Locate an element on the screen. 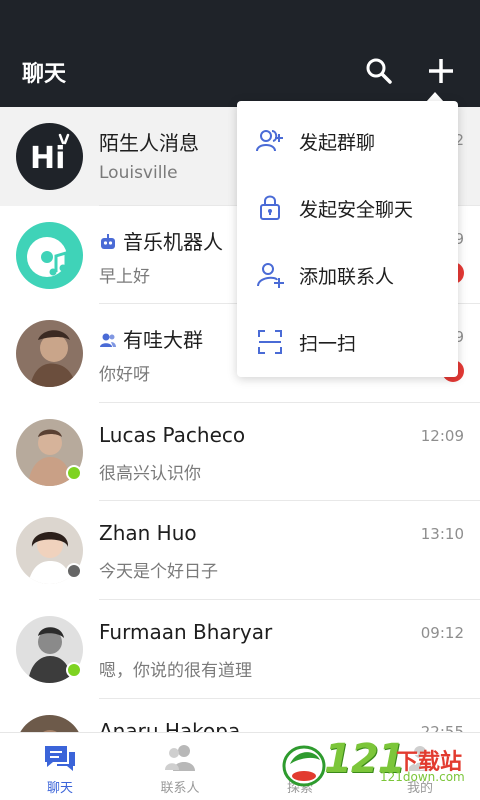 The width and height of the screenshot is (480, 800). svg-text: Hi is located at coordinates (47, 158).